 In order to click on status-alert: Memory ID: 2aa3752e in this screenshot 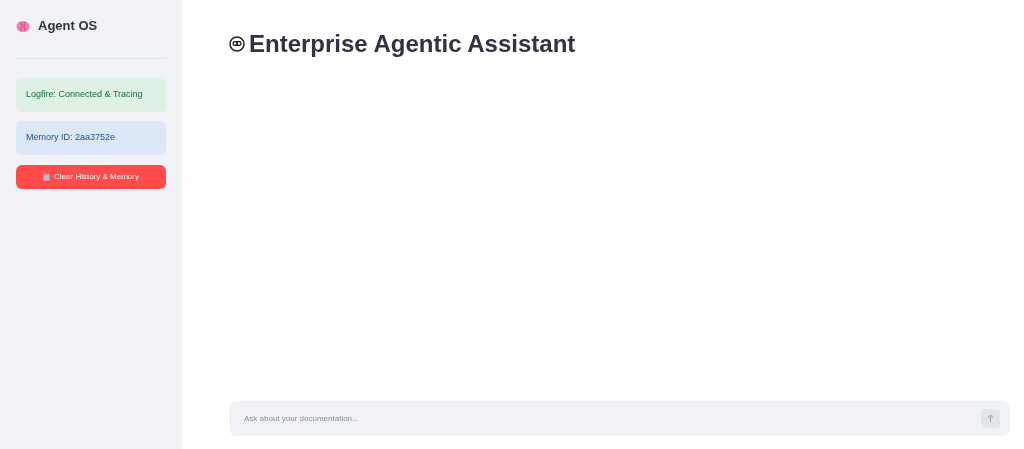, I will do `click(91, 138)`.